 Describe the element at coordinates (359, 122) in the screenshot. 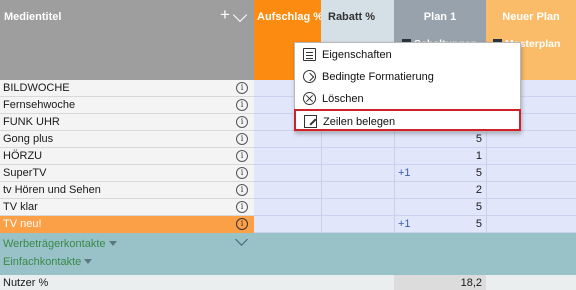

I see `menu-item-label: Zeilen belegen` at that location.